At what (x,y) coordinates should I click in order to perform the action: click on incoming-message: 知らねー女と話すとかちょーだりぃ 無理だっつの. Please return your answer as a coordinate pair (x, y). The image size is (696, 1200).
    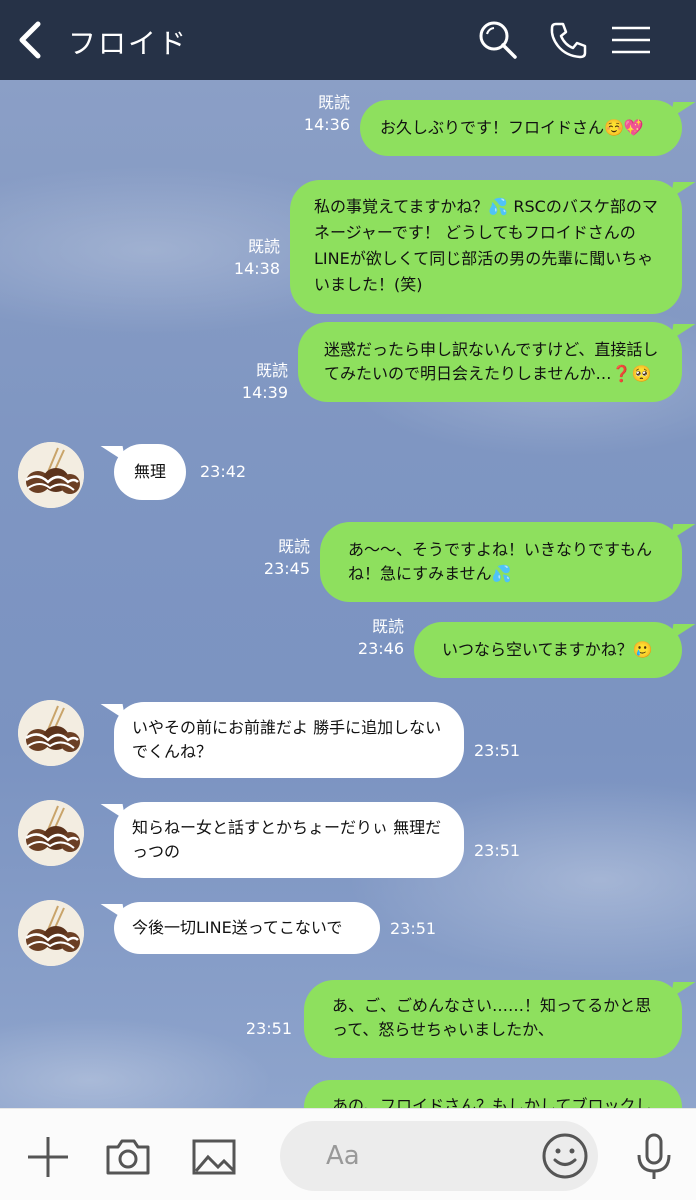
    Looking at the image, I should click on (289, 840).